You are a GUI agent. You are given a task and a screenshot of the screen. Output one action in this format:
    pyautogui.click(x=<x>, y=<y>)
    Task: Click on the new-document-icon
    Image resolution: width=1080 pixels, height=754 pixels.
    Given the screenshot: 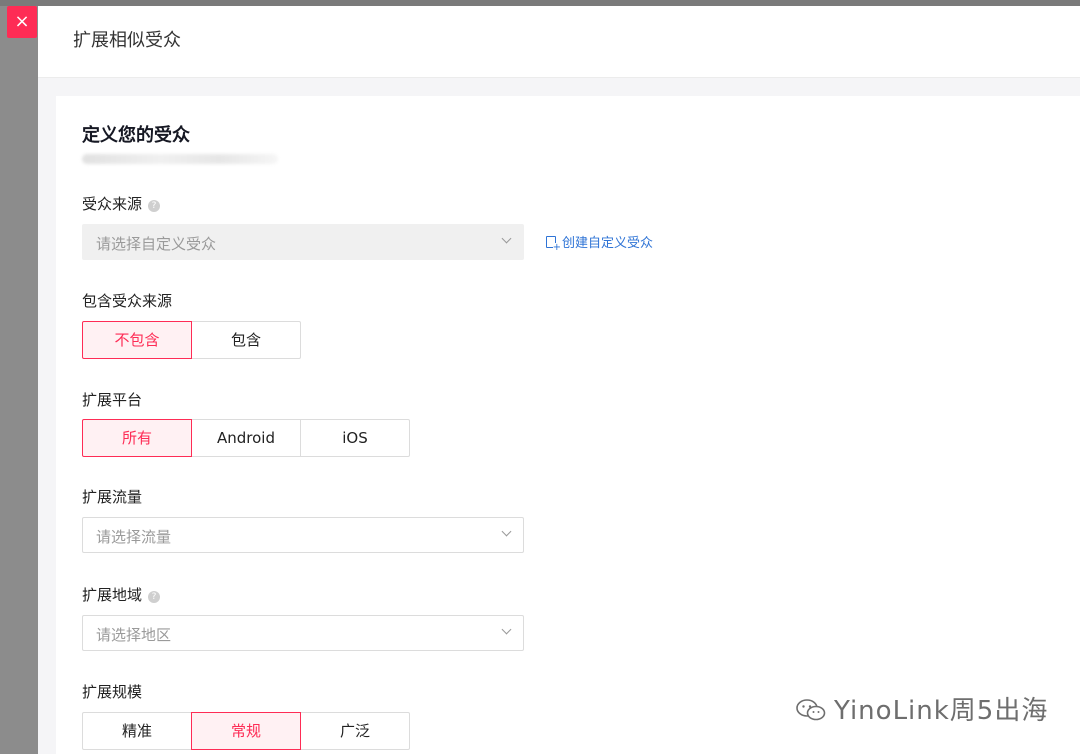 What is the action you would take?
    pyautogui.click(x=553, y=244)
    